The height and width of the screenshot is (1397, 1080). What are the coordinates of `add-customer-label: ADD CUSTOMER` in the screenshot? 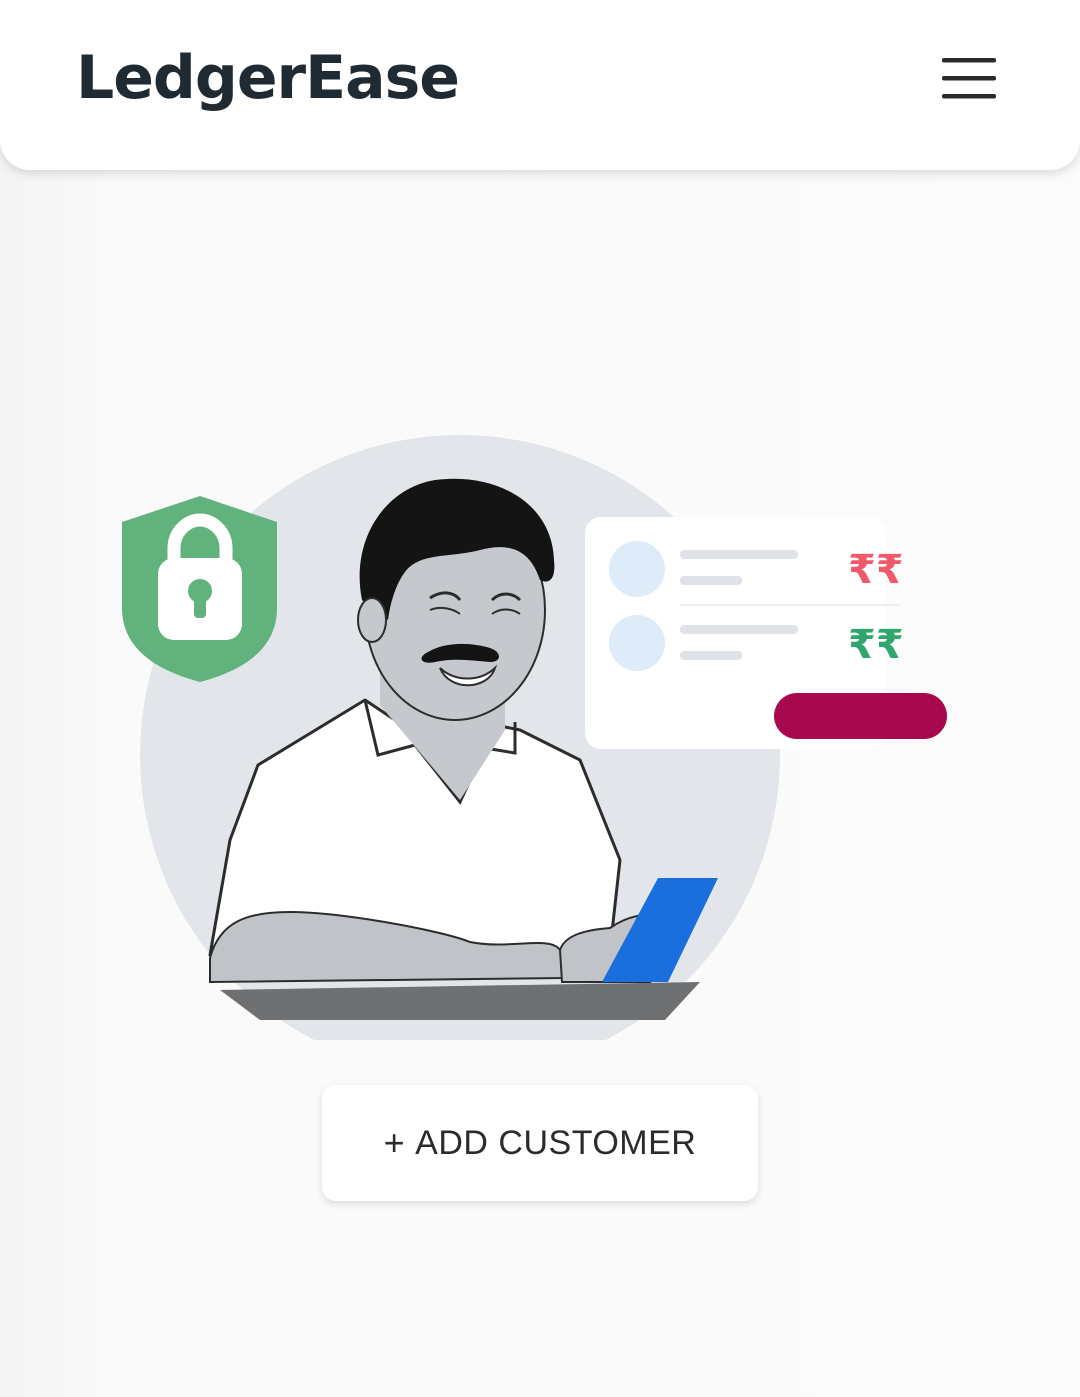 It's located at (556, 1142).